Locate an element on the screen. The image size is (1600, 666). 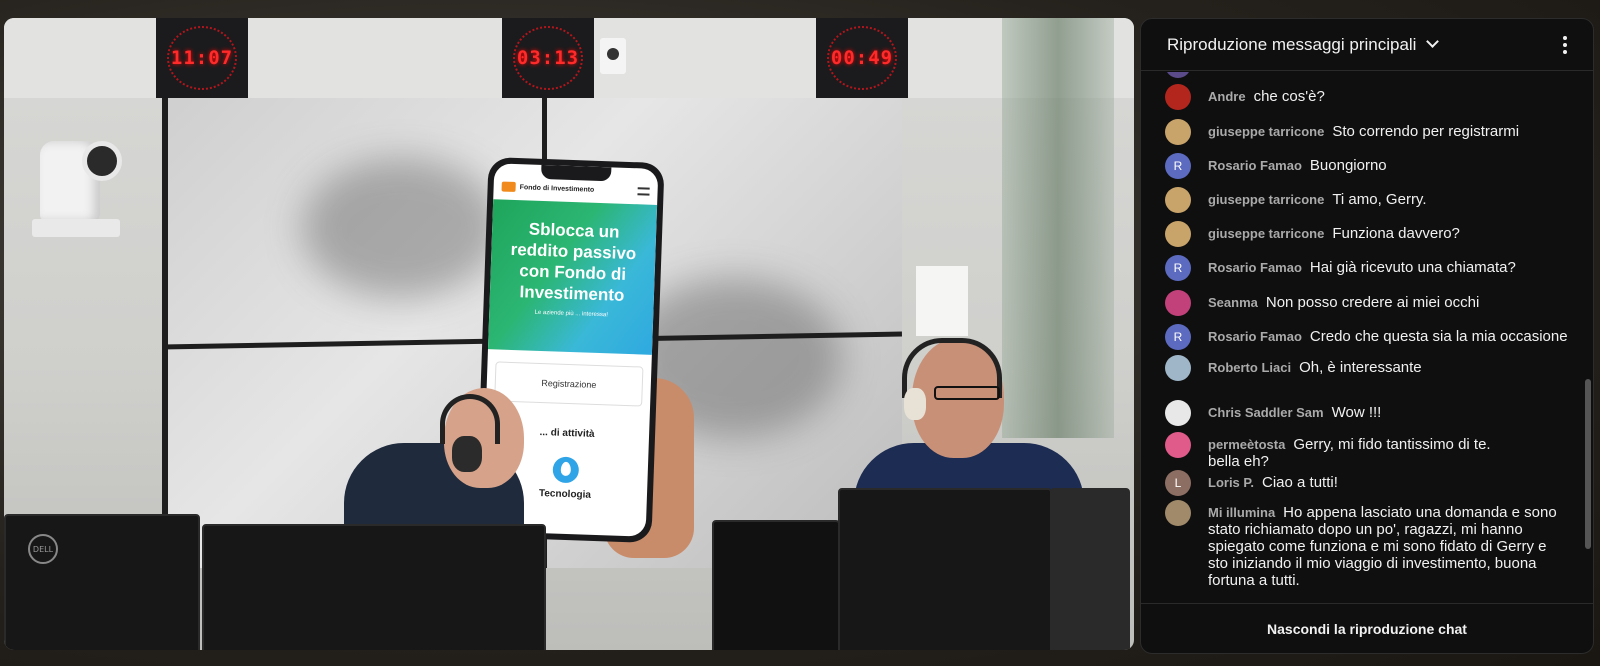
chat-scrollbar is located at coordinates (1588, 464).